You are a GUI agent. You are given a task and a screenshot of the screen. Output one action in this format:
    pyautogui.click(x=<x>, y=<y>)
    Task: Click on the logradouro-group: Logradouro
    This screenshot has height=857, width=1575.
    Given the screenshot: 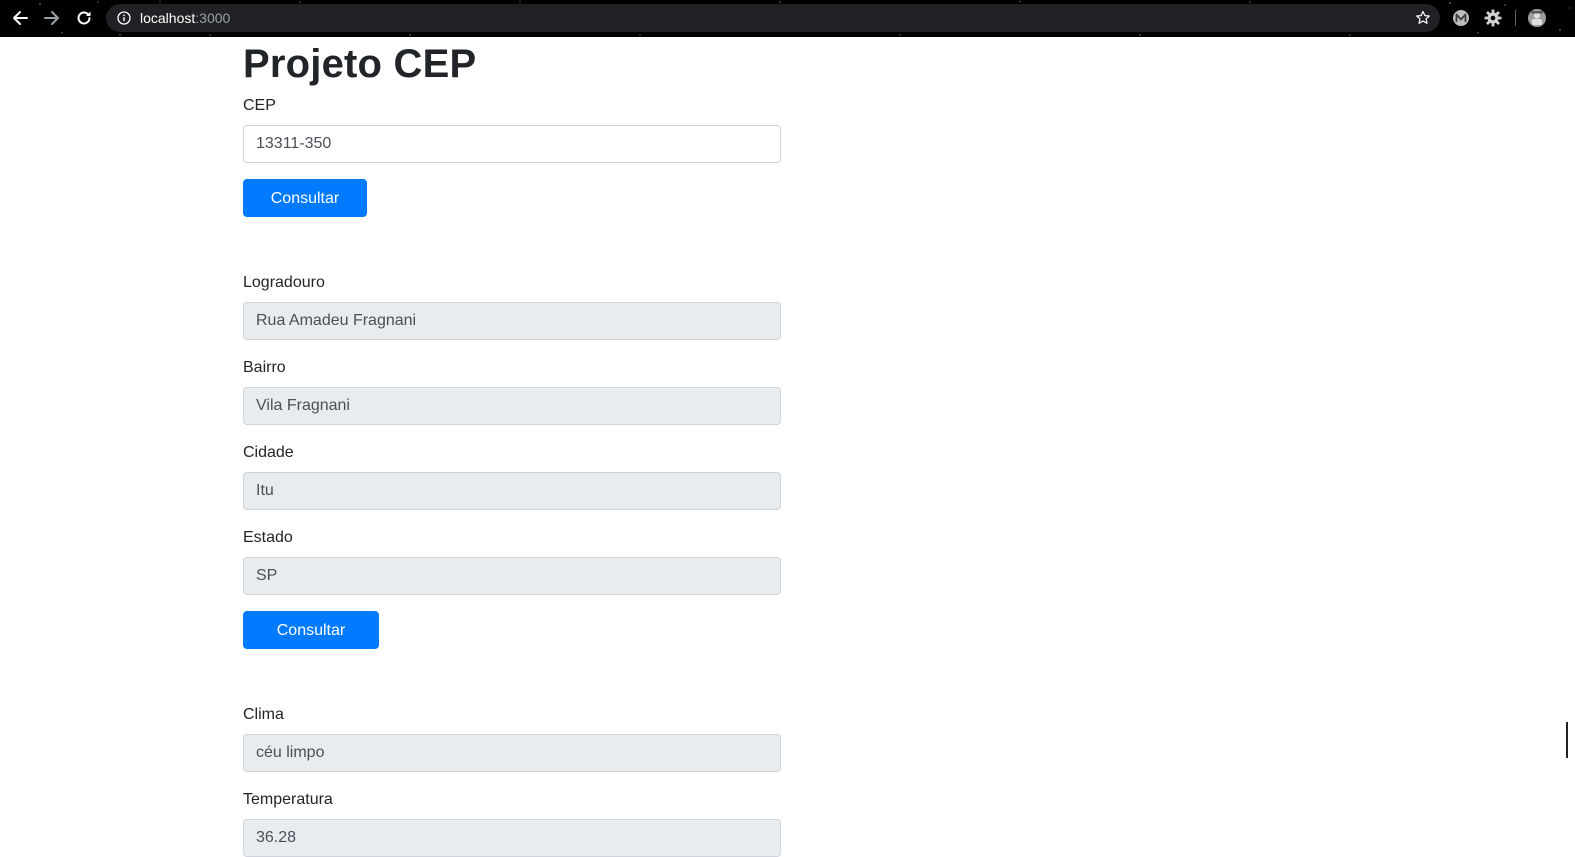 What is the action you would take?
    pyautogui.click(x=512, y=306)
    